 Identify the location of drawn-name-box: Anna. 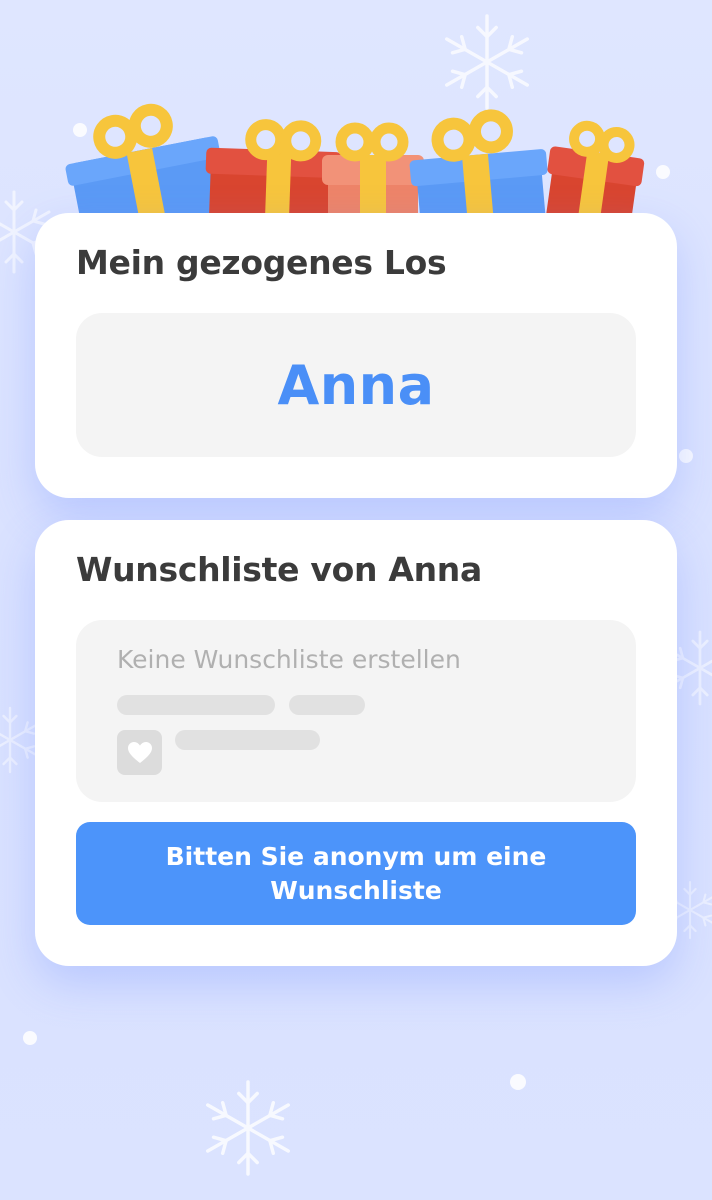
(356, 385).